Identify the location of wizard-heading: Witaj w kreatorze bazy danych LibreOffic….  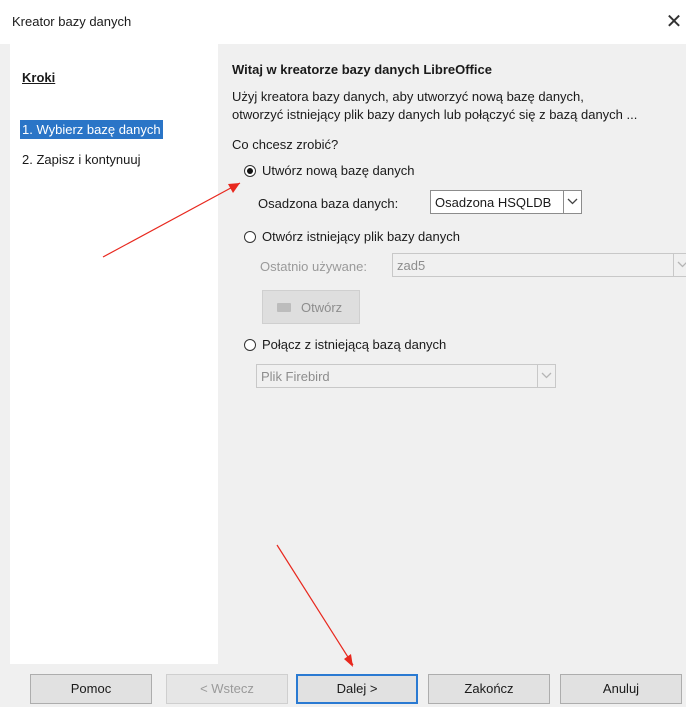
(362, 69).